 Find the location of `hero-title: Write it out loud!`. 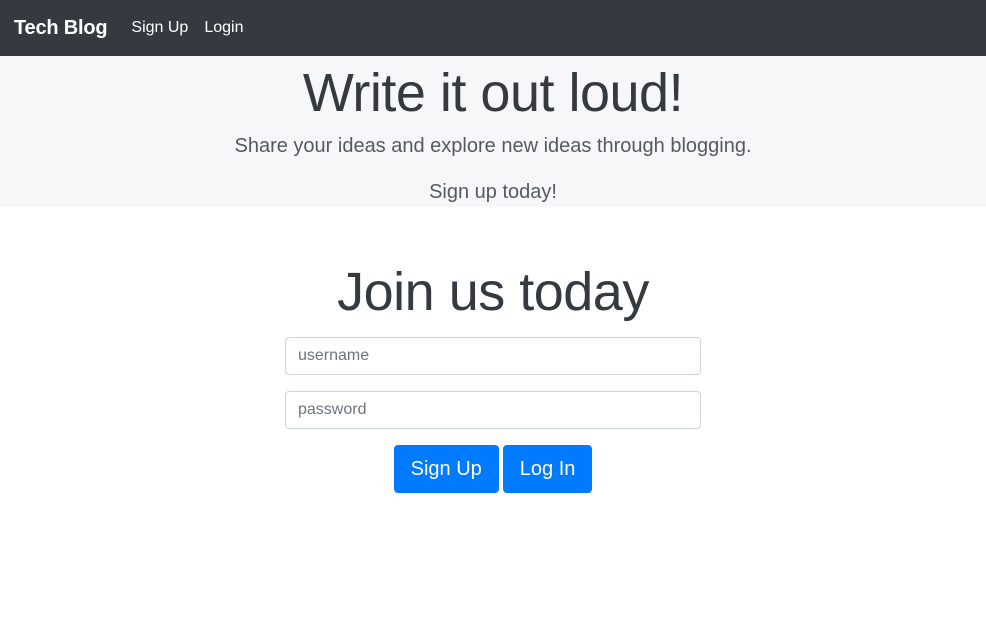

hero-title: Write it out loud! is located at coordinates (493, 93).